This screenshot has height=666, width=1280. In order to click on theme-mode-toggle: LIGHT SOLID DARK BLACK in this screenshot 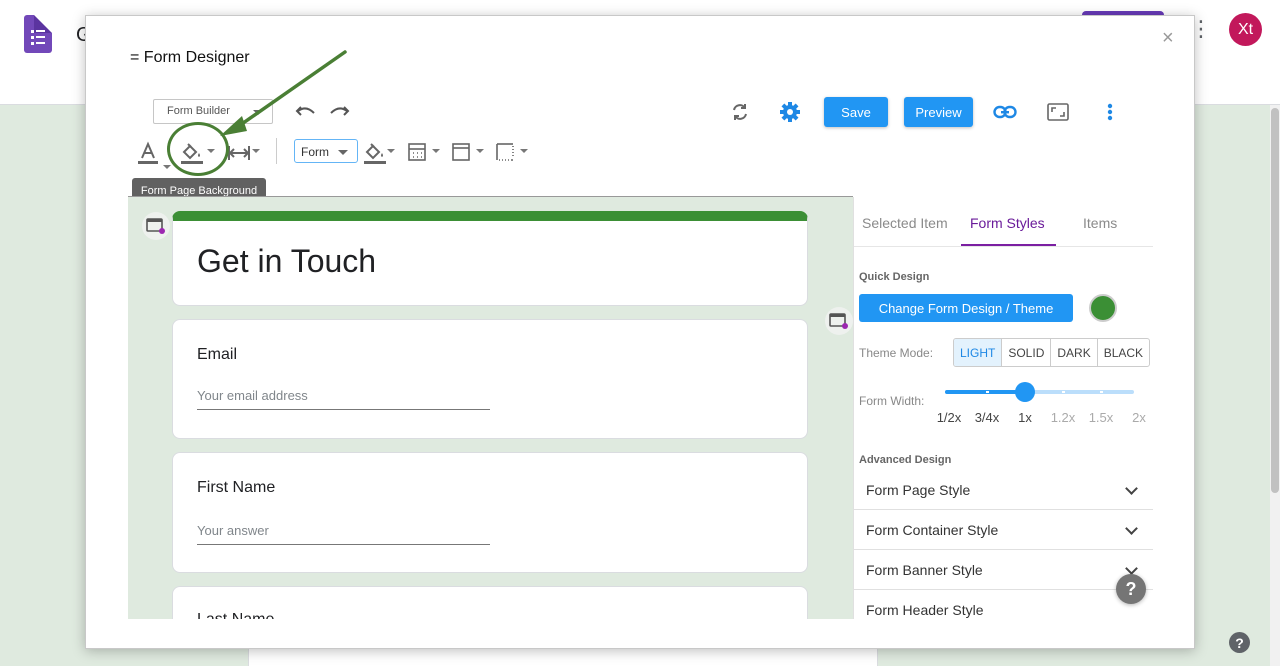, I will do `click(1052, 352)`.